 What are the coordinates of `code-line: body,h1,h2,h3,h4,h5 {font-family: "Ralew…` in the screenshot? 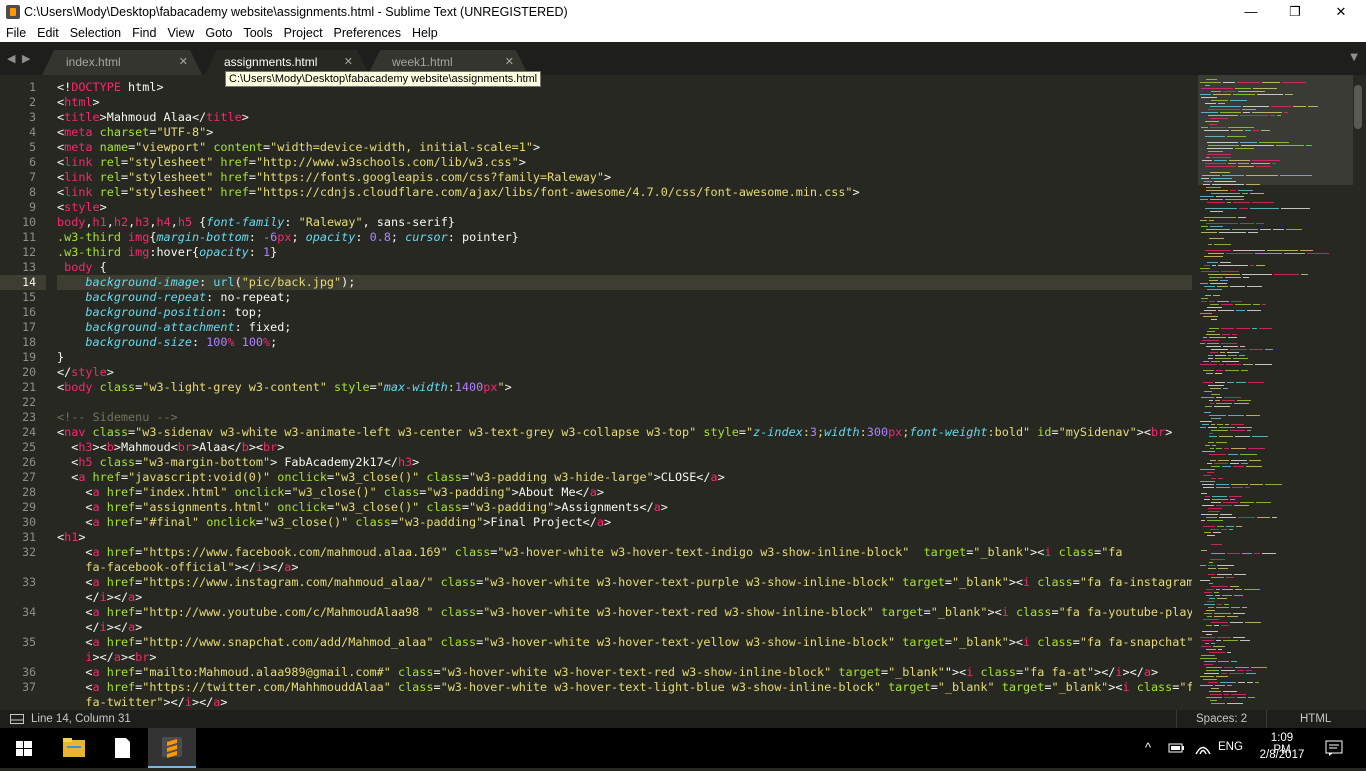 It's located at (624, 222).